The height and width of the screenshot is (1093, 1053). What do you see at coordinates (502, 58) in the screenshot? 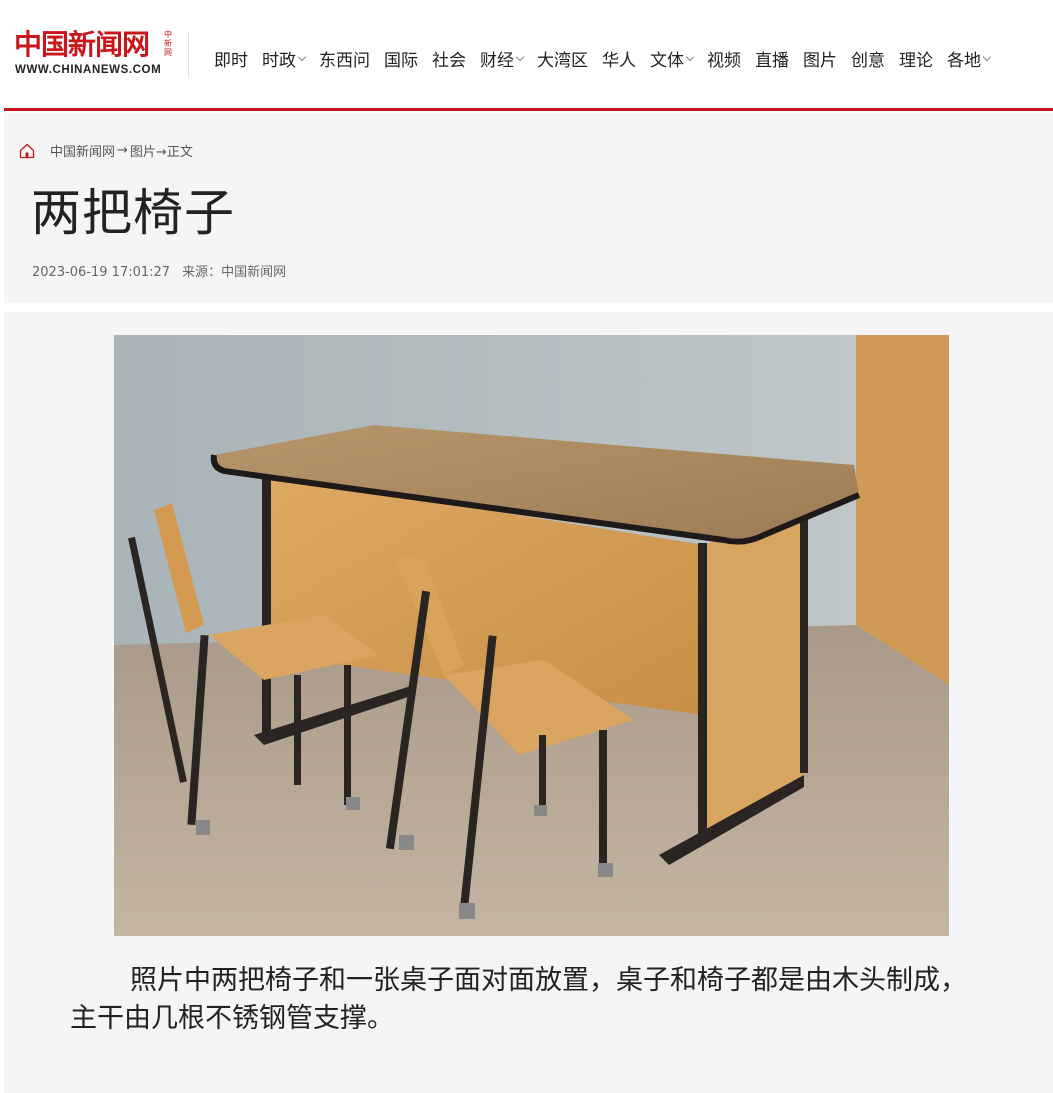
I see `nav-item-caijing: 财经` at bounding box center [502, 58].